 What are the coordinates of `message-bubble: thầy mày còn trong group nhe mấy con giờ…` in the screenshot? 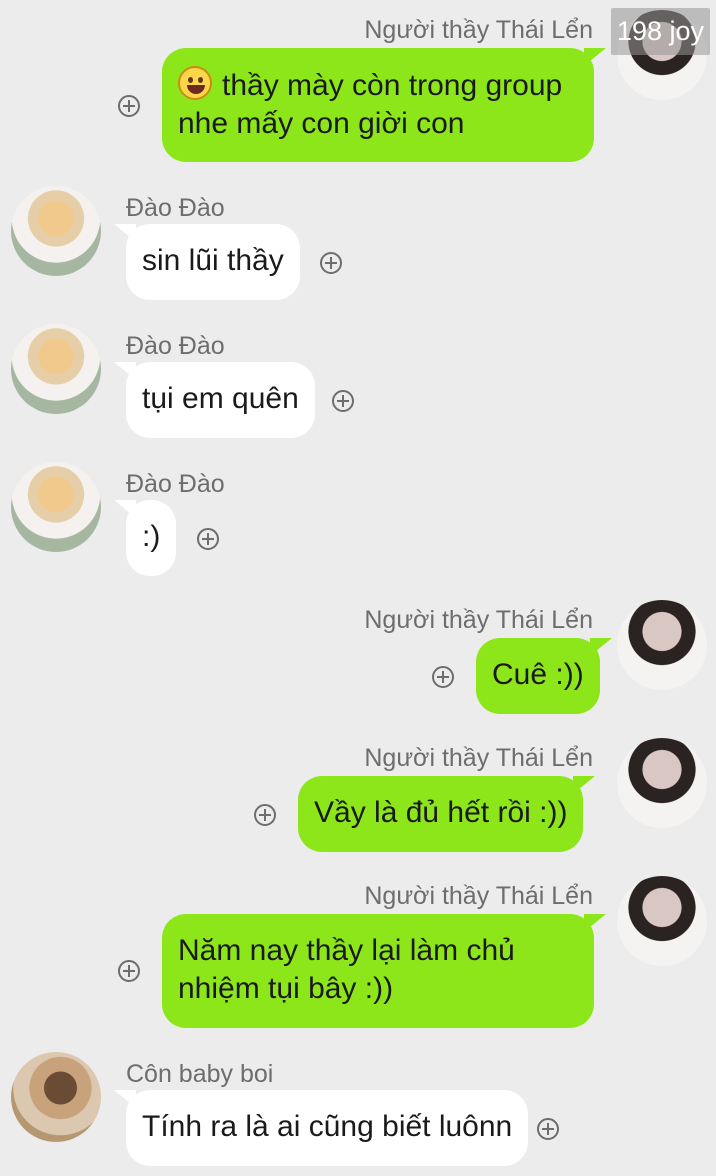 It's located at (384, 105).